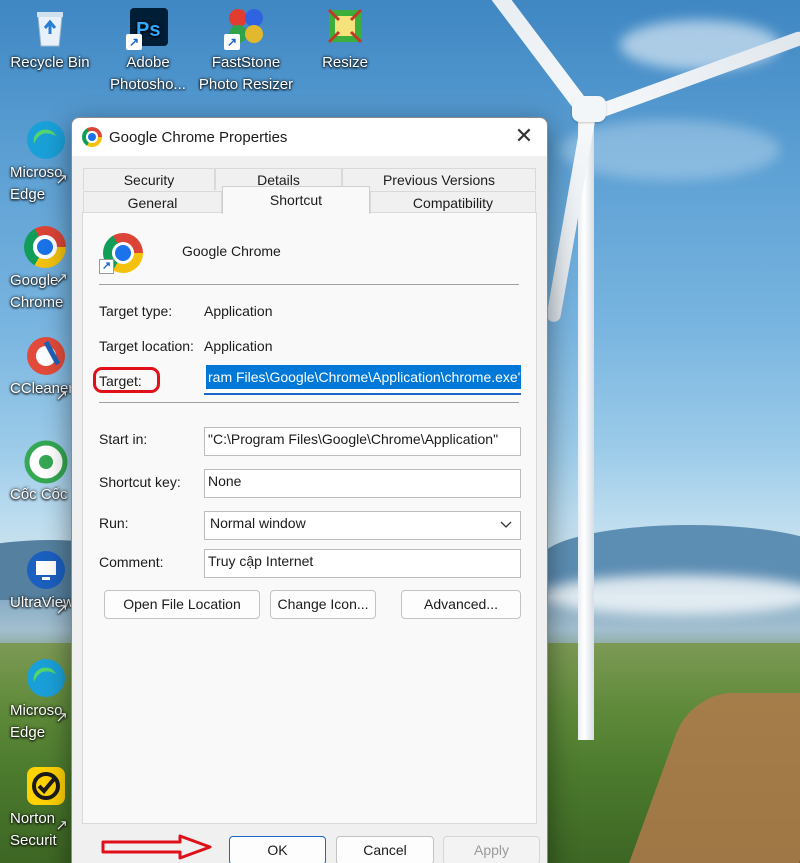 This screenshot has height=863, width=800. What do you see at coordinates (231, 251) in the screenshot?
I see `app-name: Google Chrome` at bounding box center [231, 251].